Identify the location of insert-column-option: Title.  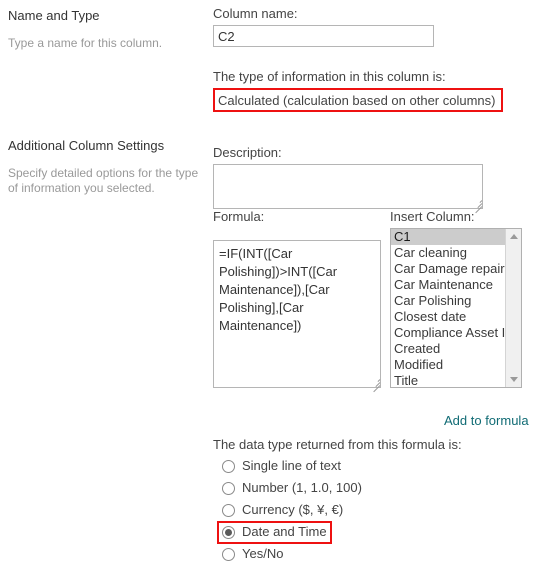
(448, 380).